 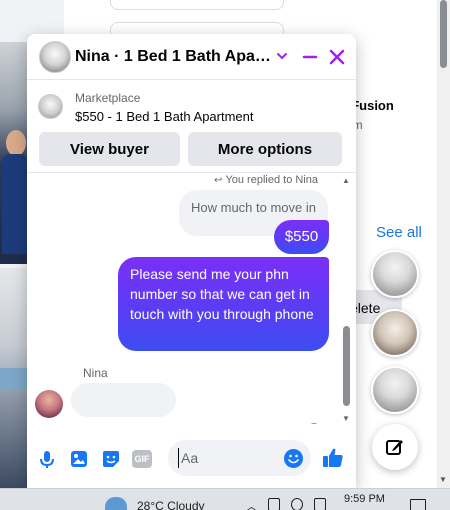 What do you see at coordinates (123, 400) in the screenshot?
I see `typing-indicator` at bounding box center [123, 400].